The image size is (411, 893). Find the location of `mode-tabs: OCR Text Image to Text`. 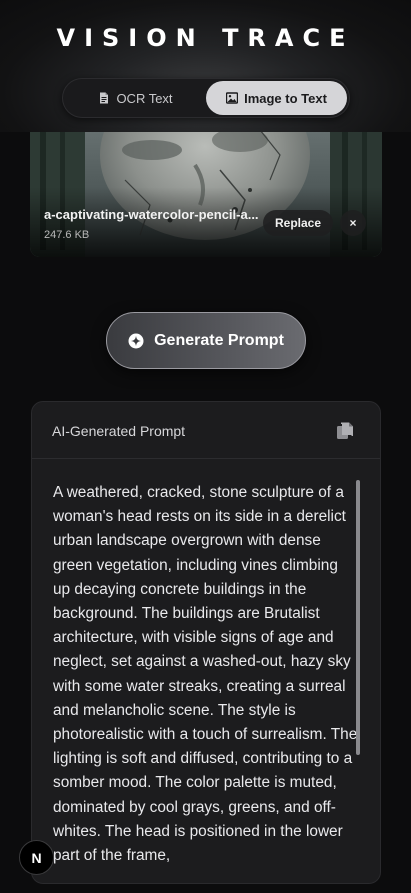

mode-tabs: OCR Text Image to Text is located at coordinates (206, 98).